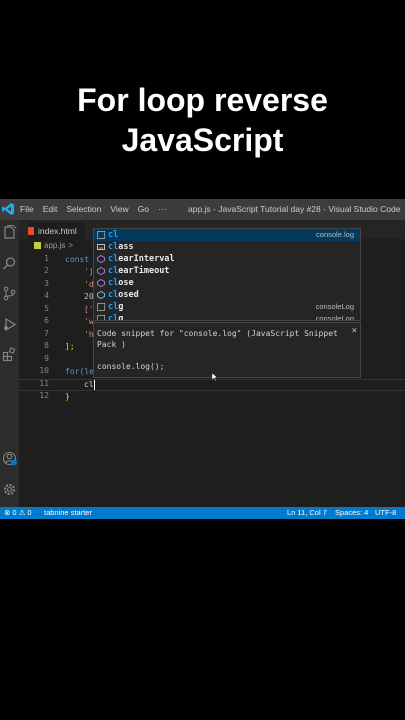 This screenshot has width=405, height=720. I want to click on menu-file: File, so click(27, 209).